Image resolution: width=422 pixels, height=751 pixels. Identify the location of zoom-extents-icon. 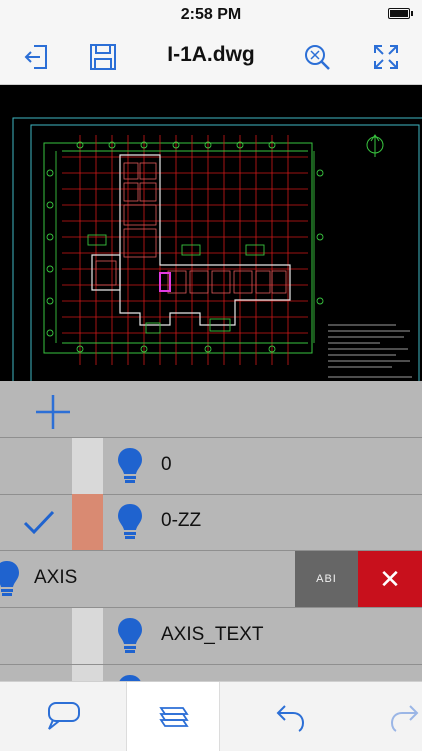
(386, 57).